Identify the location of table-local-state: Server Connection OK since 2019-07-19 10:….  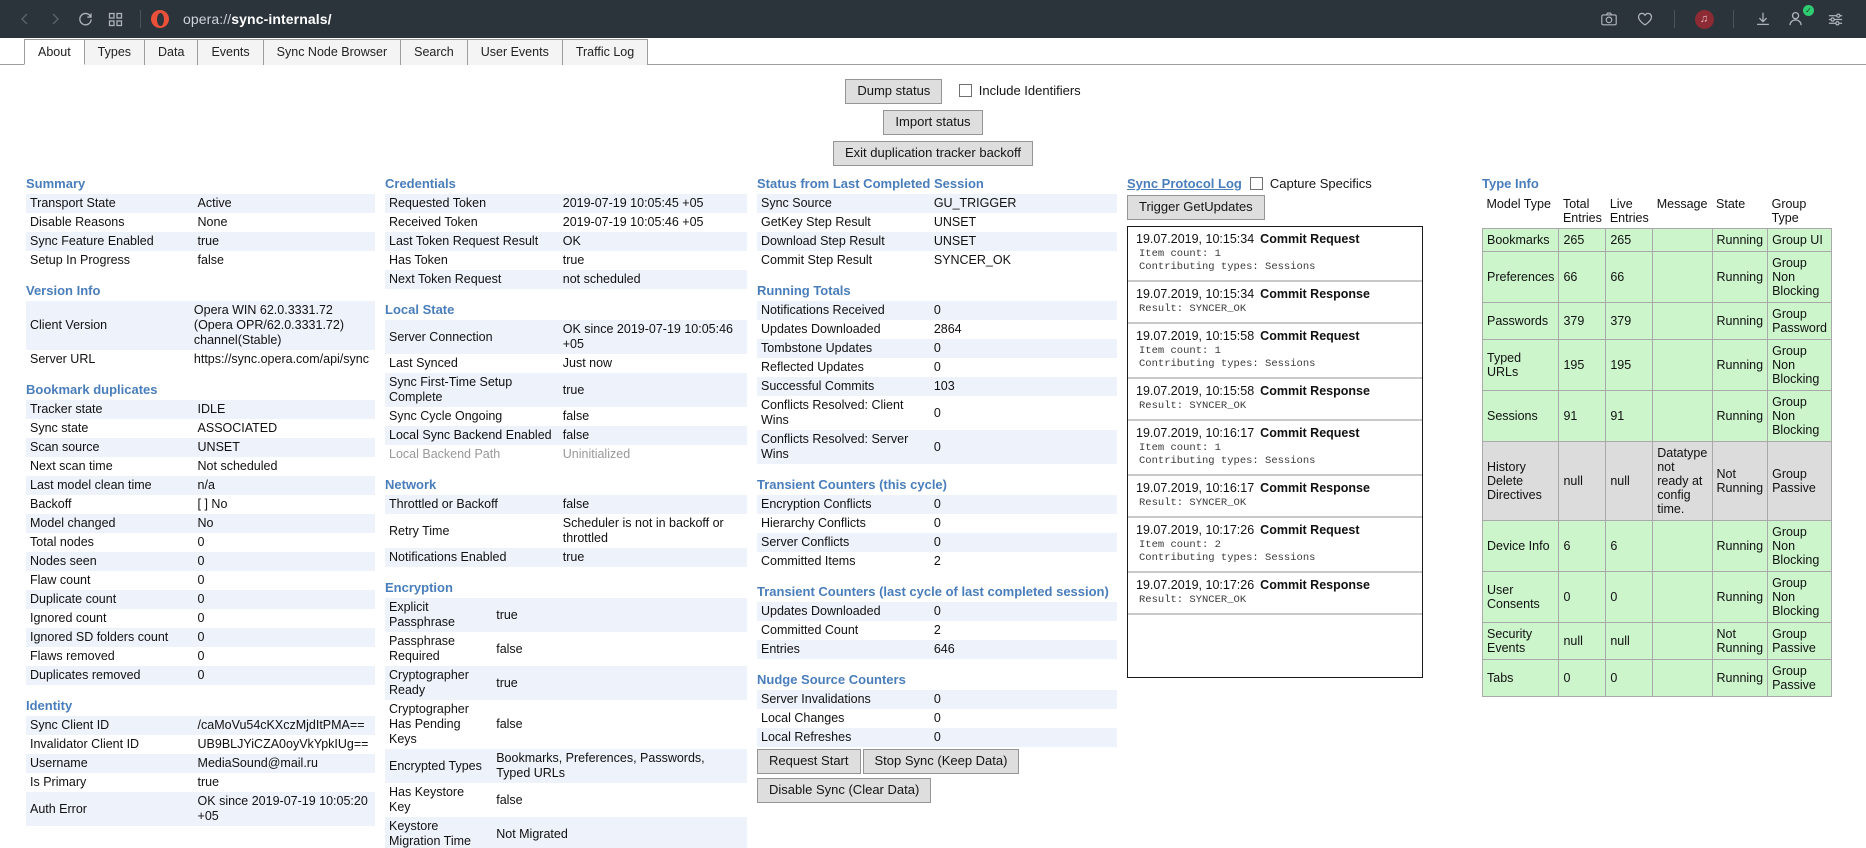
(566, 392).